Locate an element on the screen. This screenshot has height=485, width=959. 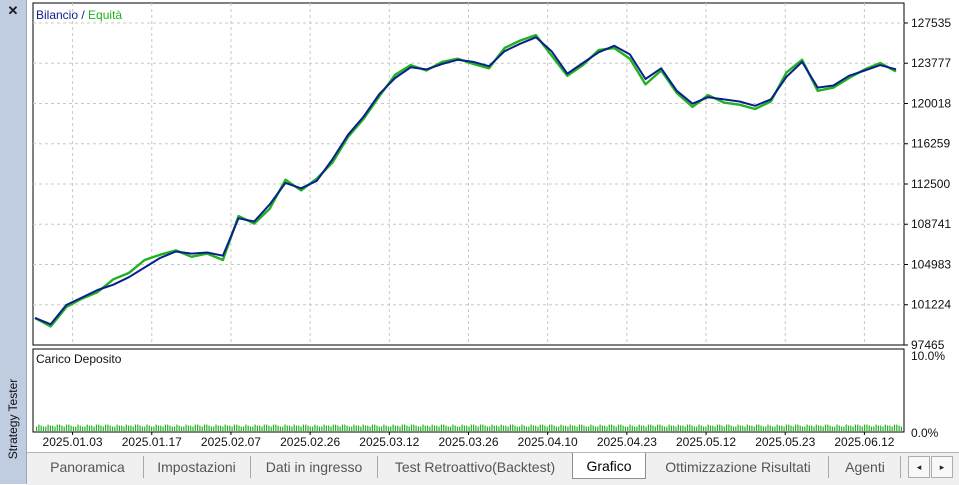
tab-impostazioni: Impostazioni is located at coordinates (197, 467).